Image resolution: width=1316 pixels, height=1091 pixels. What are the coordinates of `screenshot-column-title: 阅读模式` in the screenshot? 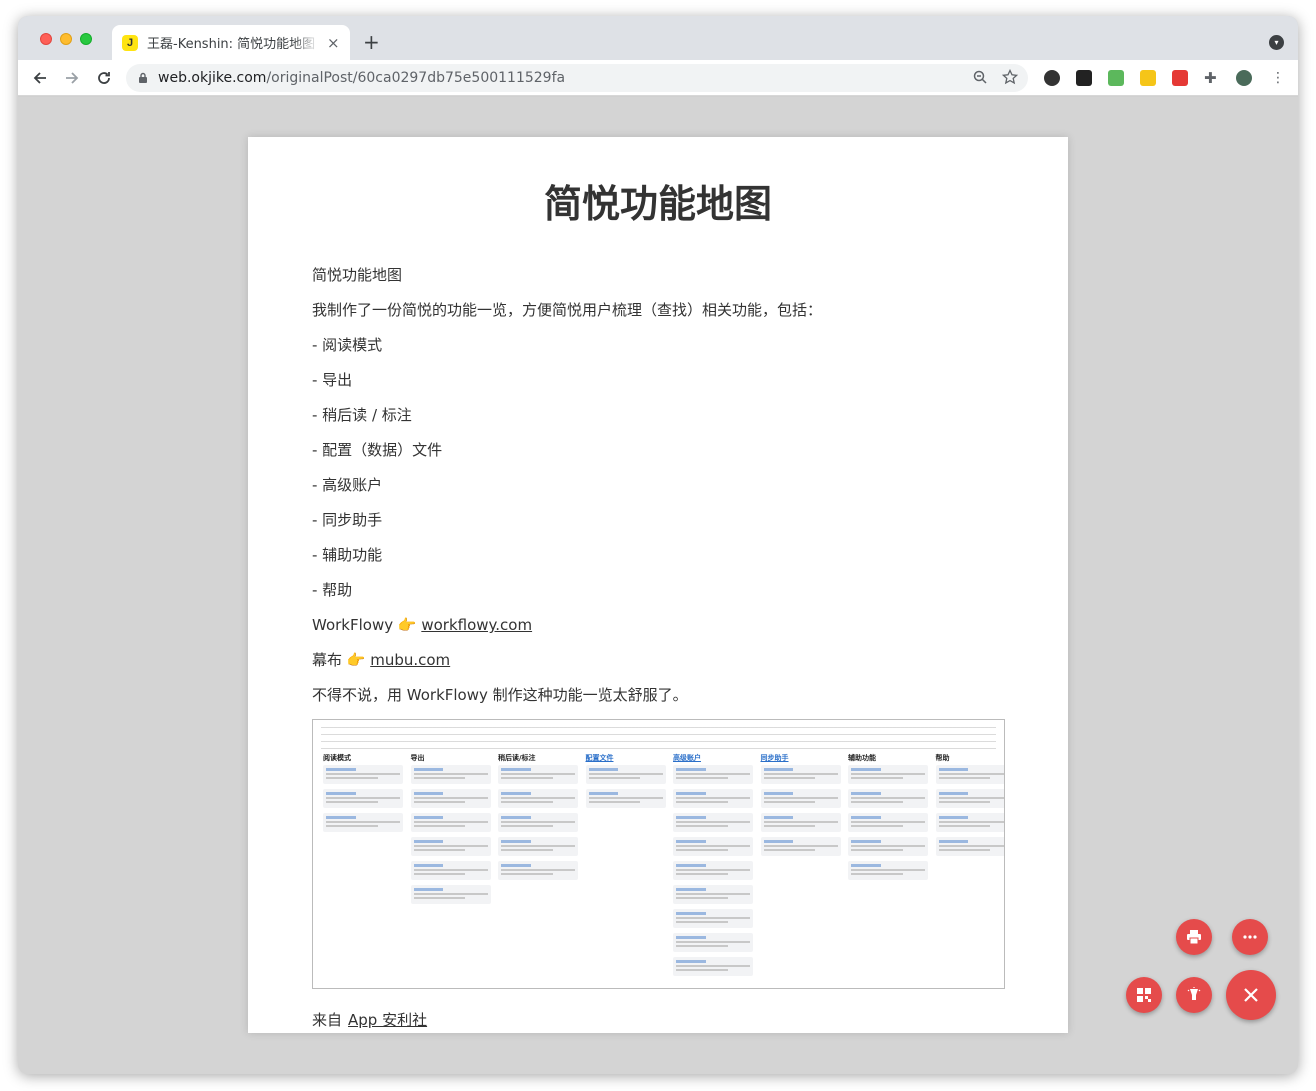 It's located at (337, 758).